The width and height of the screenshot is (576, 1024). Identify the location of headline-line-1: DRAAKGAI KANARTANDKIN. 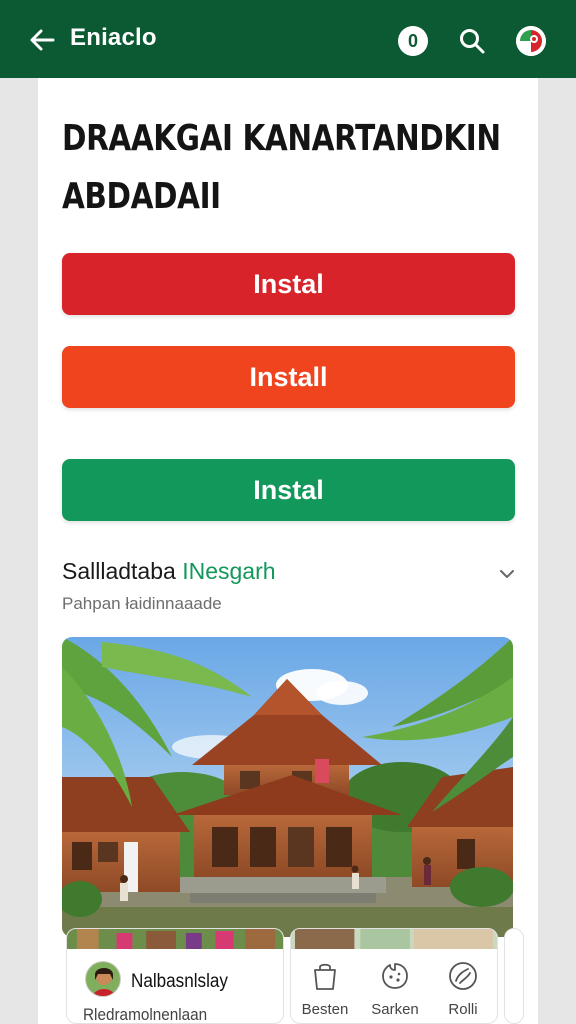
(281, 138).